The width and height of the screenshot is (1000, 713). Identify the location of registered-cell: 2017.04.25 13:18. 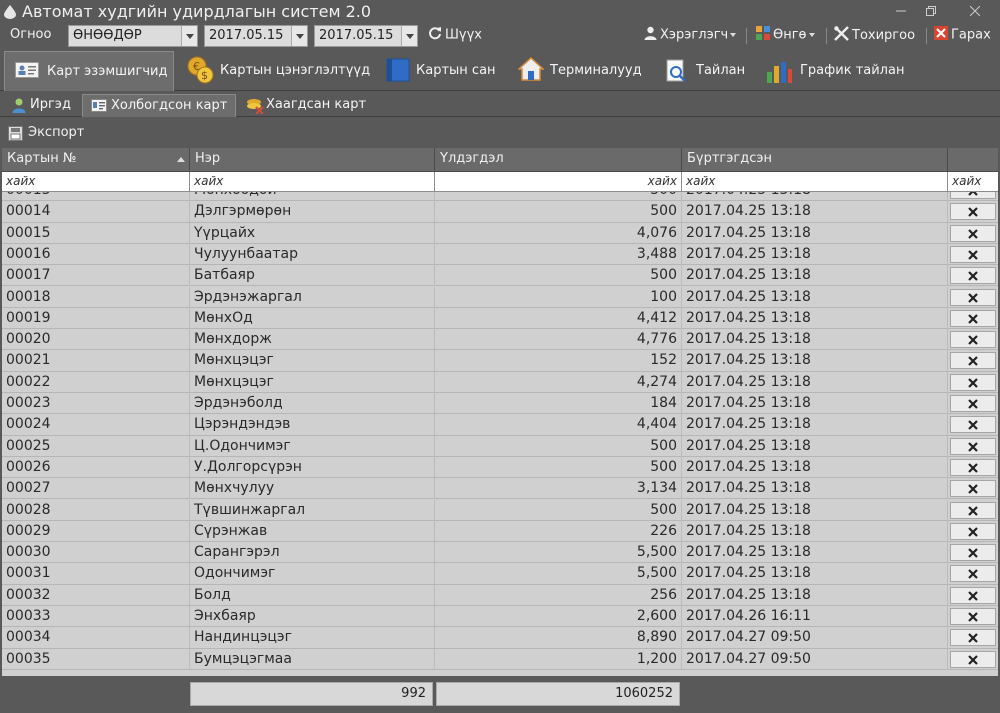
(815, 254).